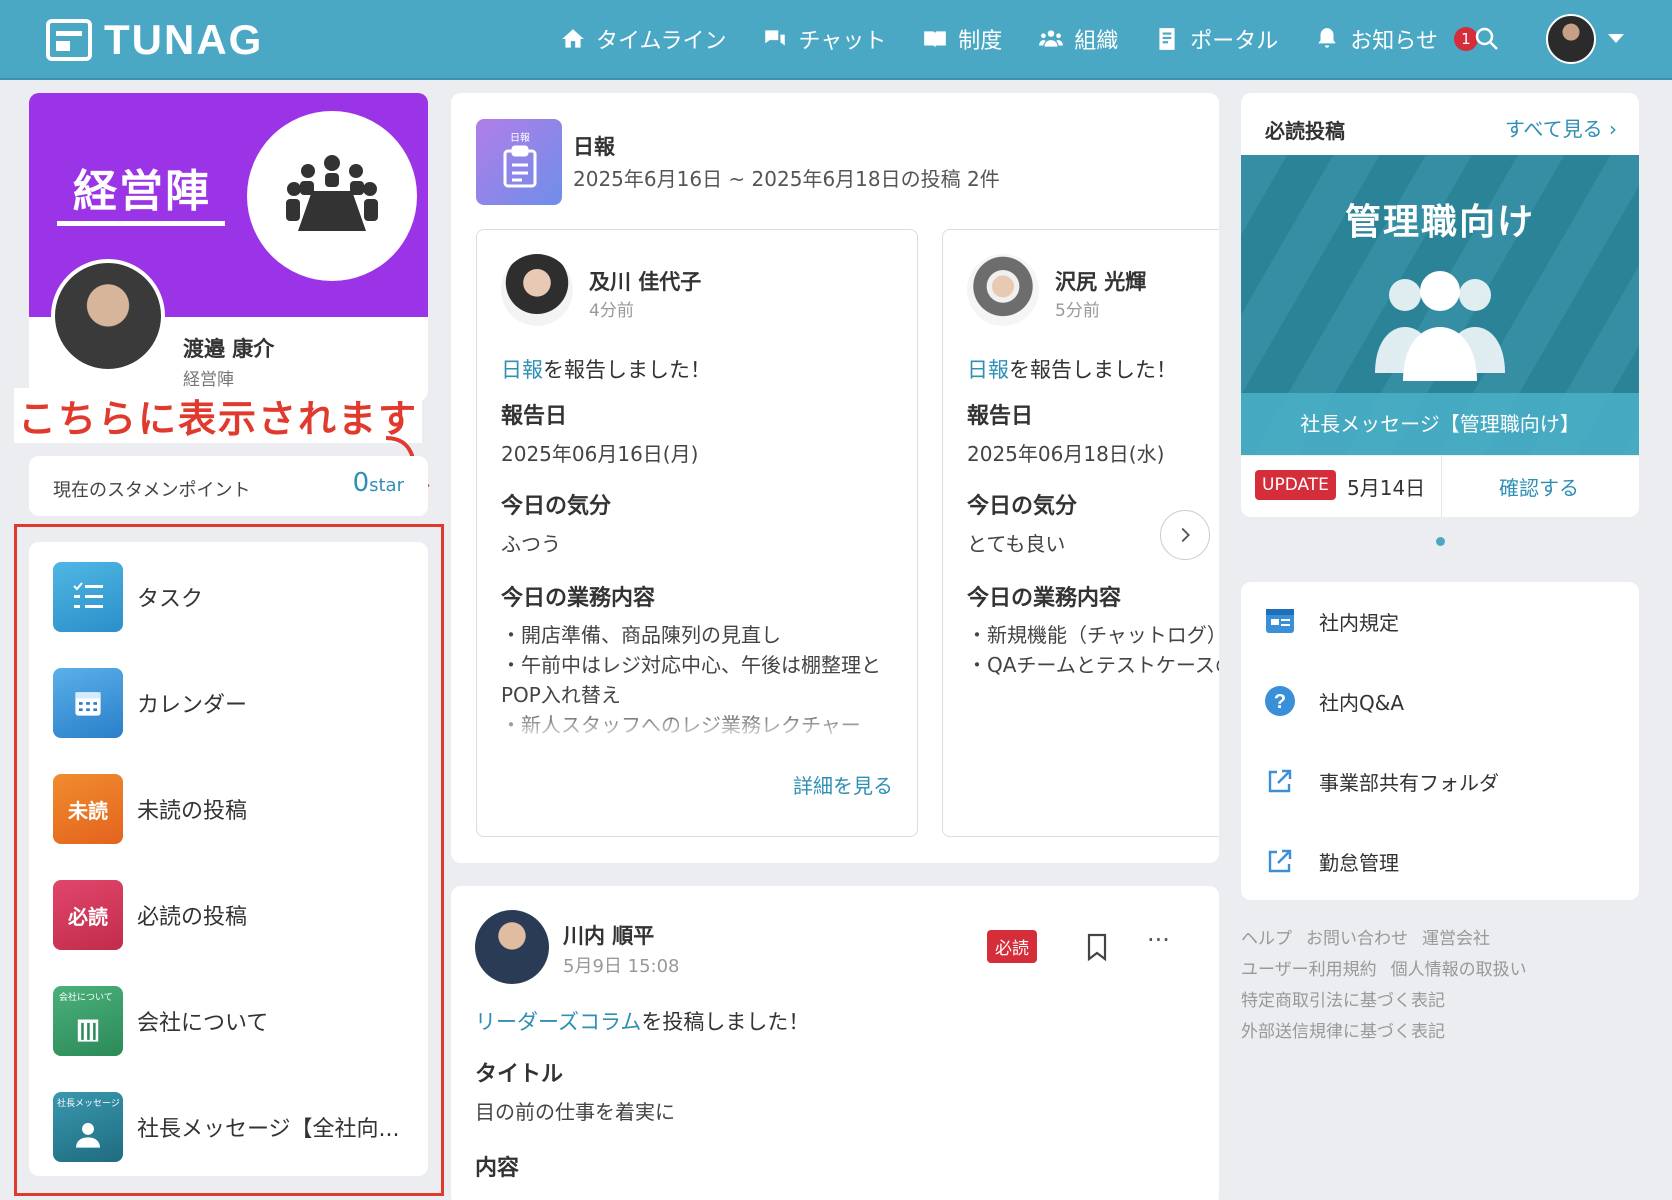 Image resolution: width=1672 pixels, height=1200 pixels. What do you see at coordinates (1051, 38) in the screenshot?
I see `people-icon` at bounding box center [1051, 38].